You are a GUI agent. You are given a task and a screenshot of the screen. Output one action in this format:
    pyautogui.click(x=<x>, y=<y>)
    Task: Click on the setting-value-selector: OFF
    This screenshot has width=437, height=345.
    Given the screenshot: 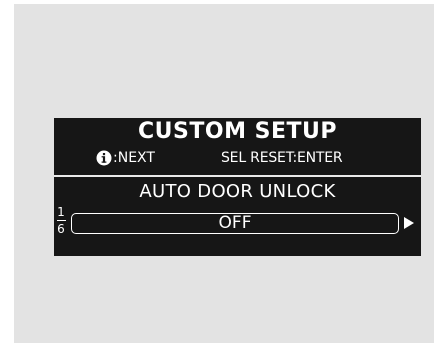 What is the action you would take?
    pyautogui.click(x=235, y=223)
    